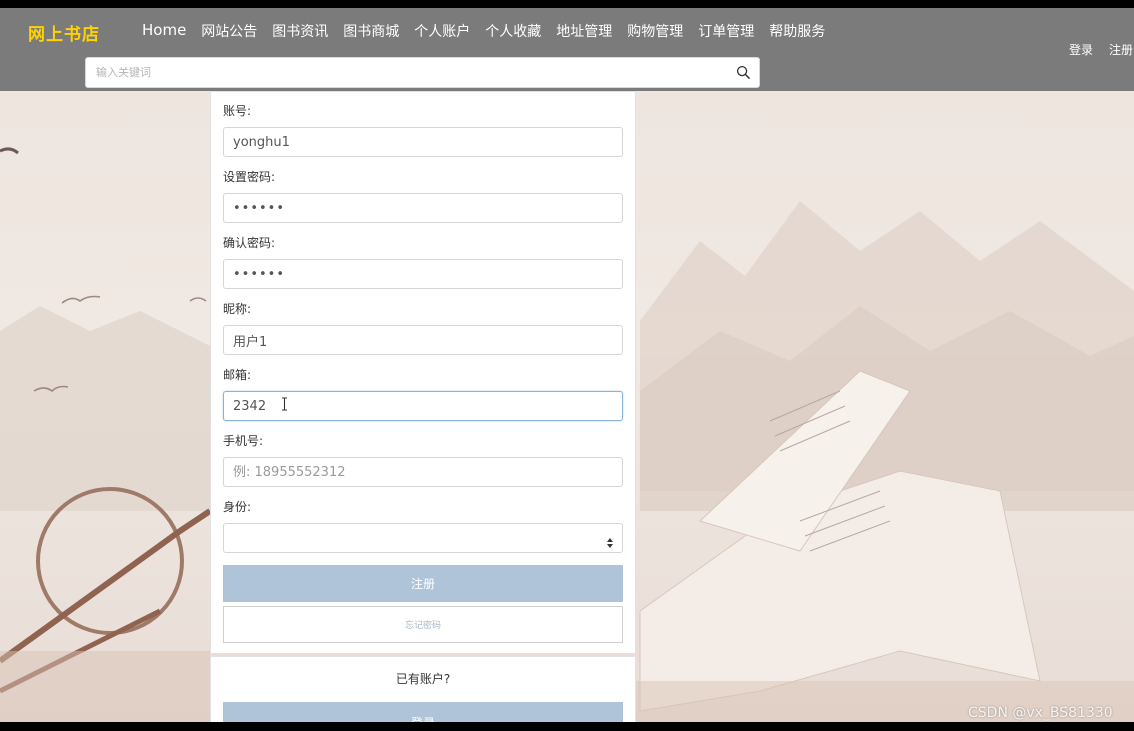  What do you see at coordinates (300, 31) in the screenshot?
I see `nav-book-news: 图书资讯` at bounding box center [300, 31].